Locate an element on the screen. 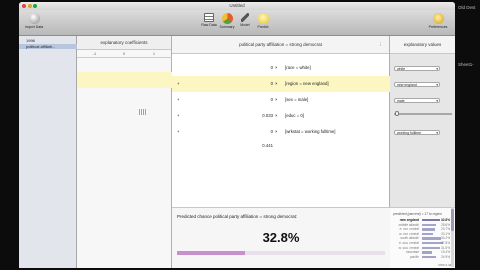 The height and width of the screenshot is (270, 480). desktop-label-1: Old Dest is located at coordinates (467, 7).